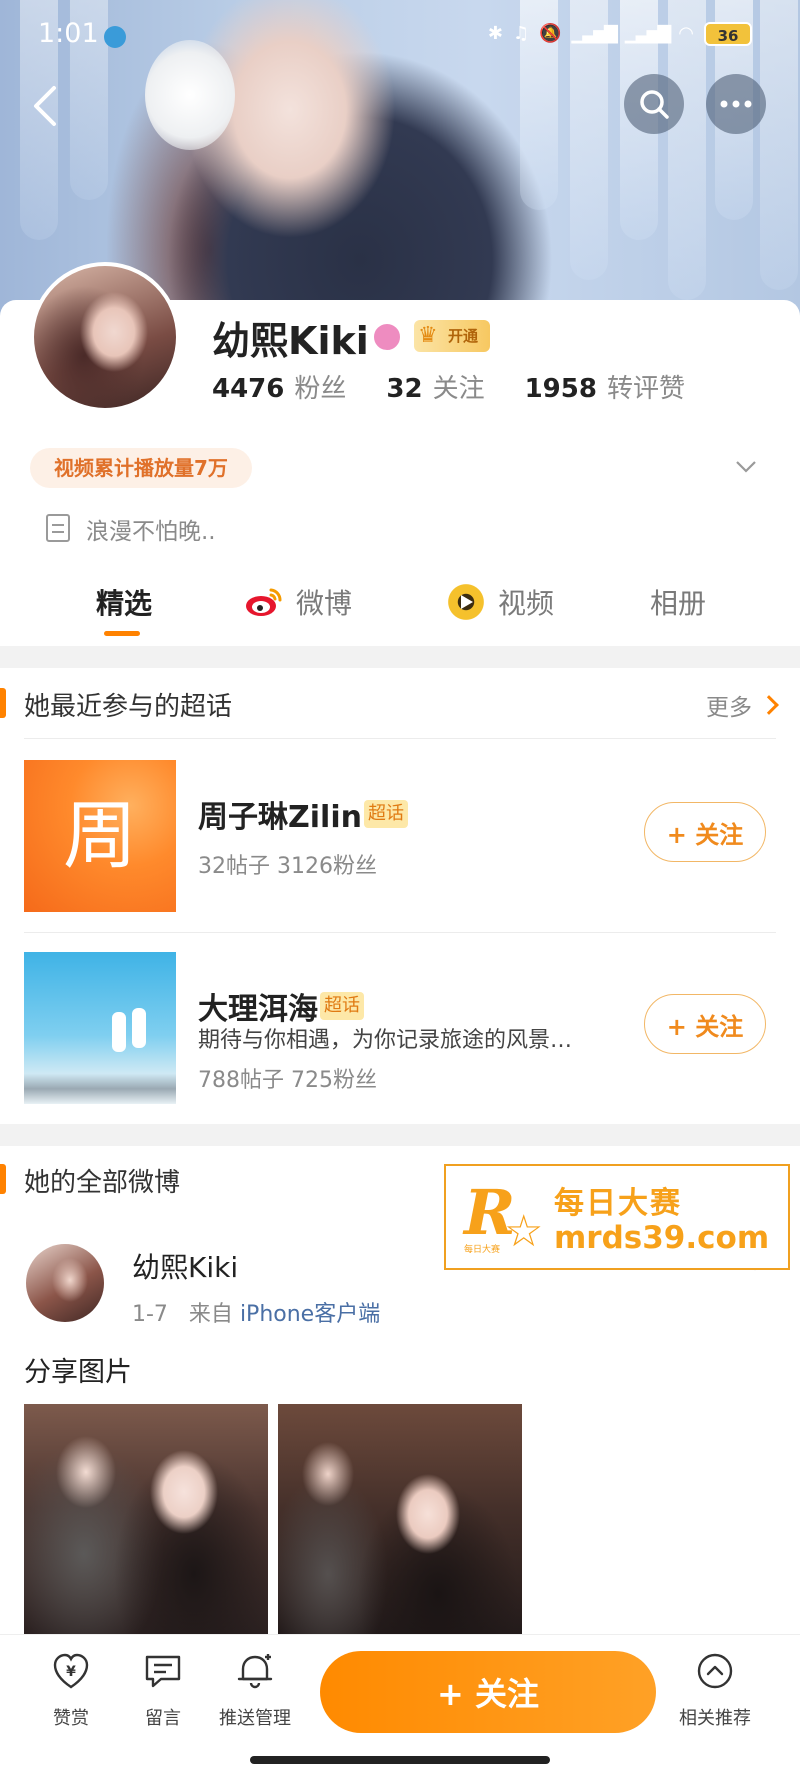  Describe the element at coordinates (71, 1718) in the screenshot. I see `reward-label: 赞赏` at that location.